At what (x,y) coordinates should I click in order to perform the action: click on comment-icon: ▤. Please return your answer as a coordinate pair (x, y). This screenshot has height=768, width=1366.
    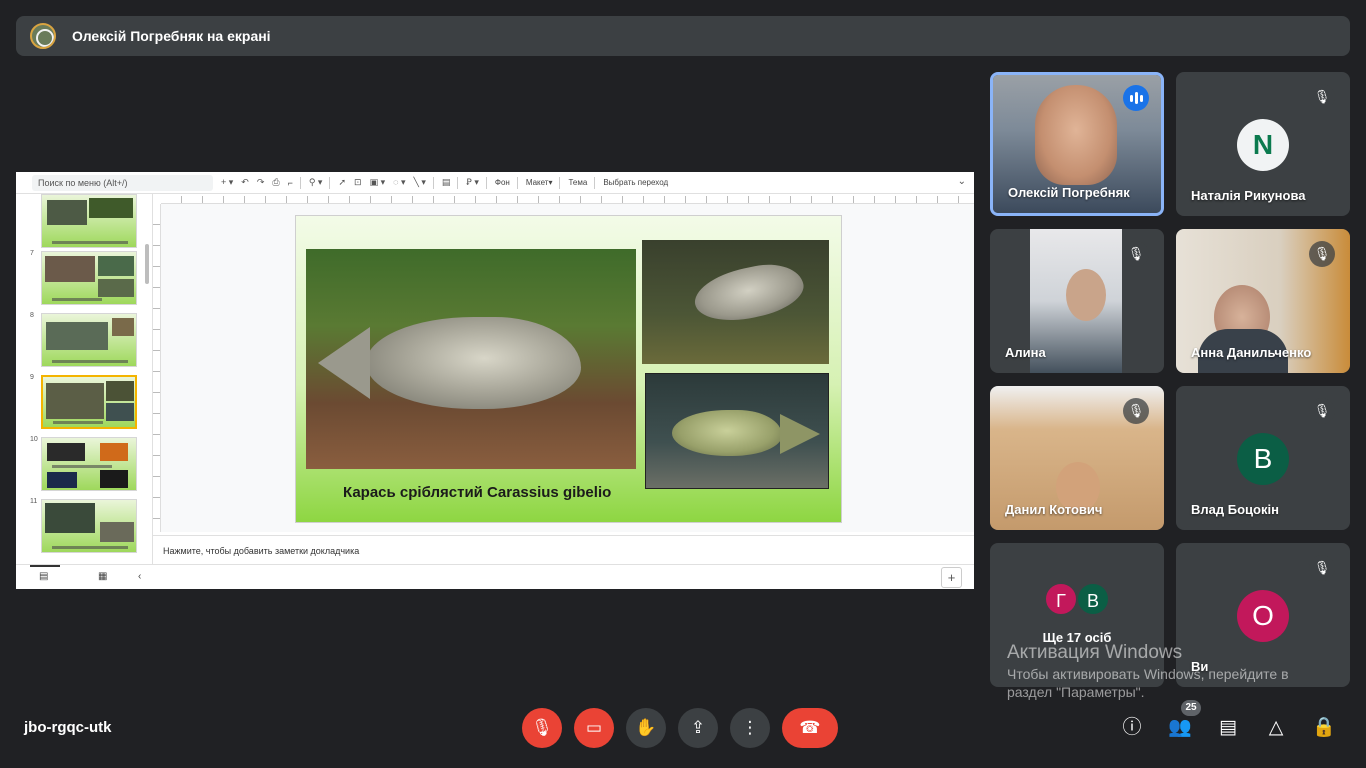
    Looking at the image, I should click on (446, 182).